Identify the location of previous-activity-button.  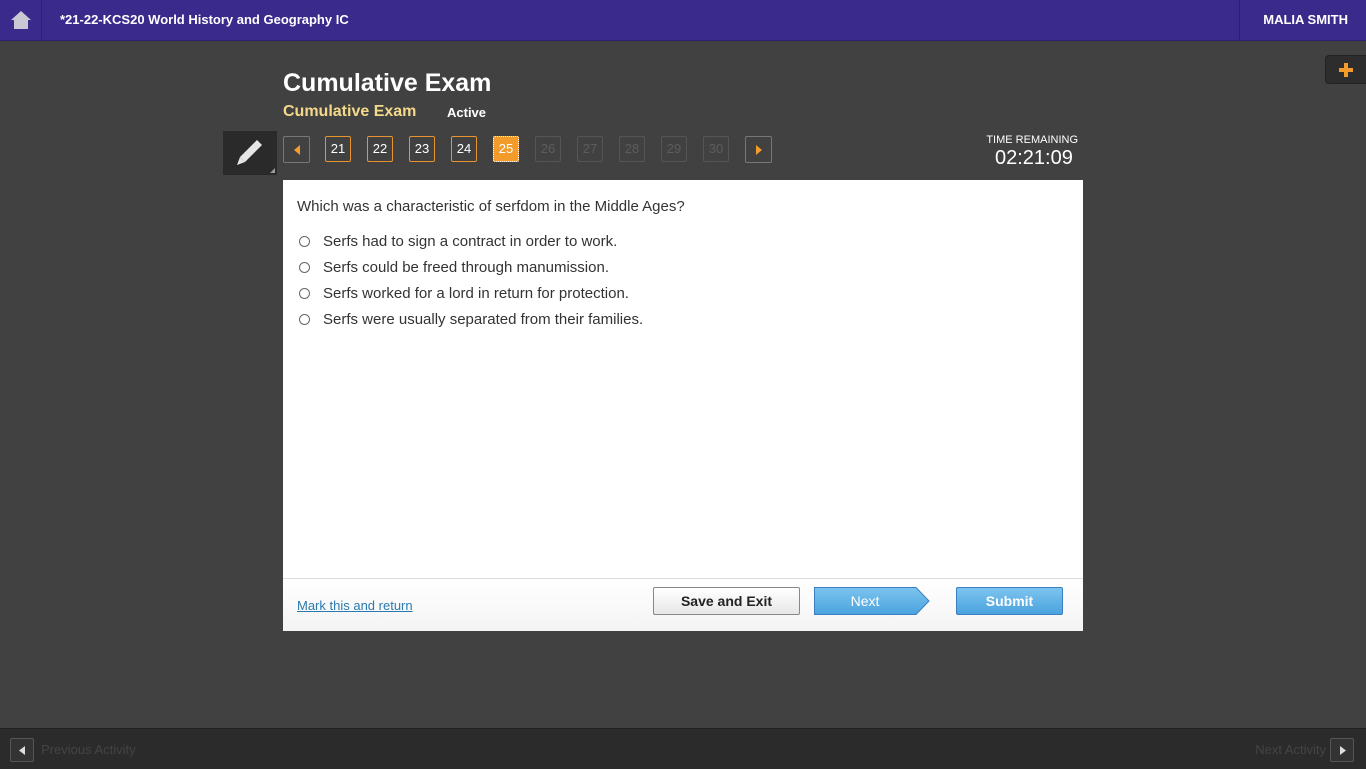
(22, 750).